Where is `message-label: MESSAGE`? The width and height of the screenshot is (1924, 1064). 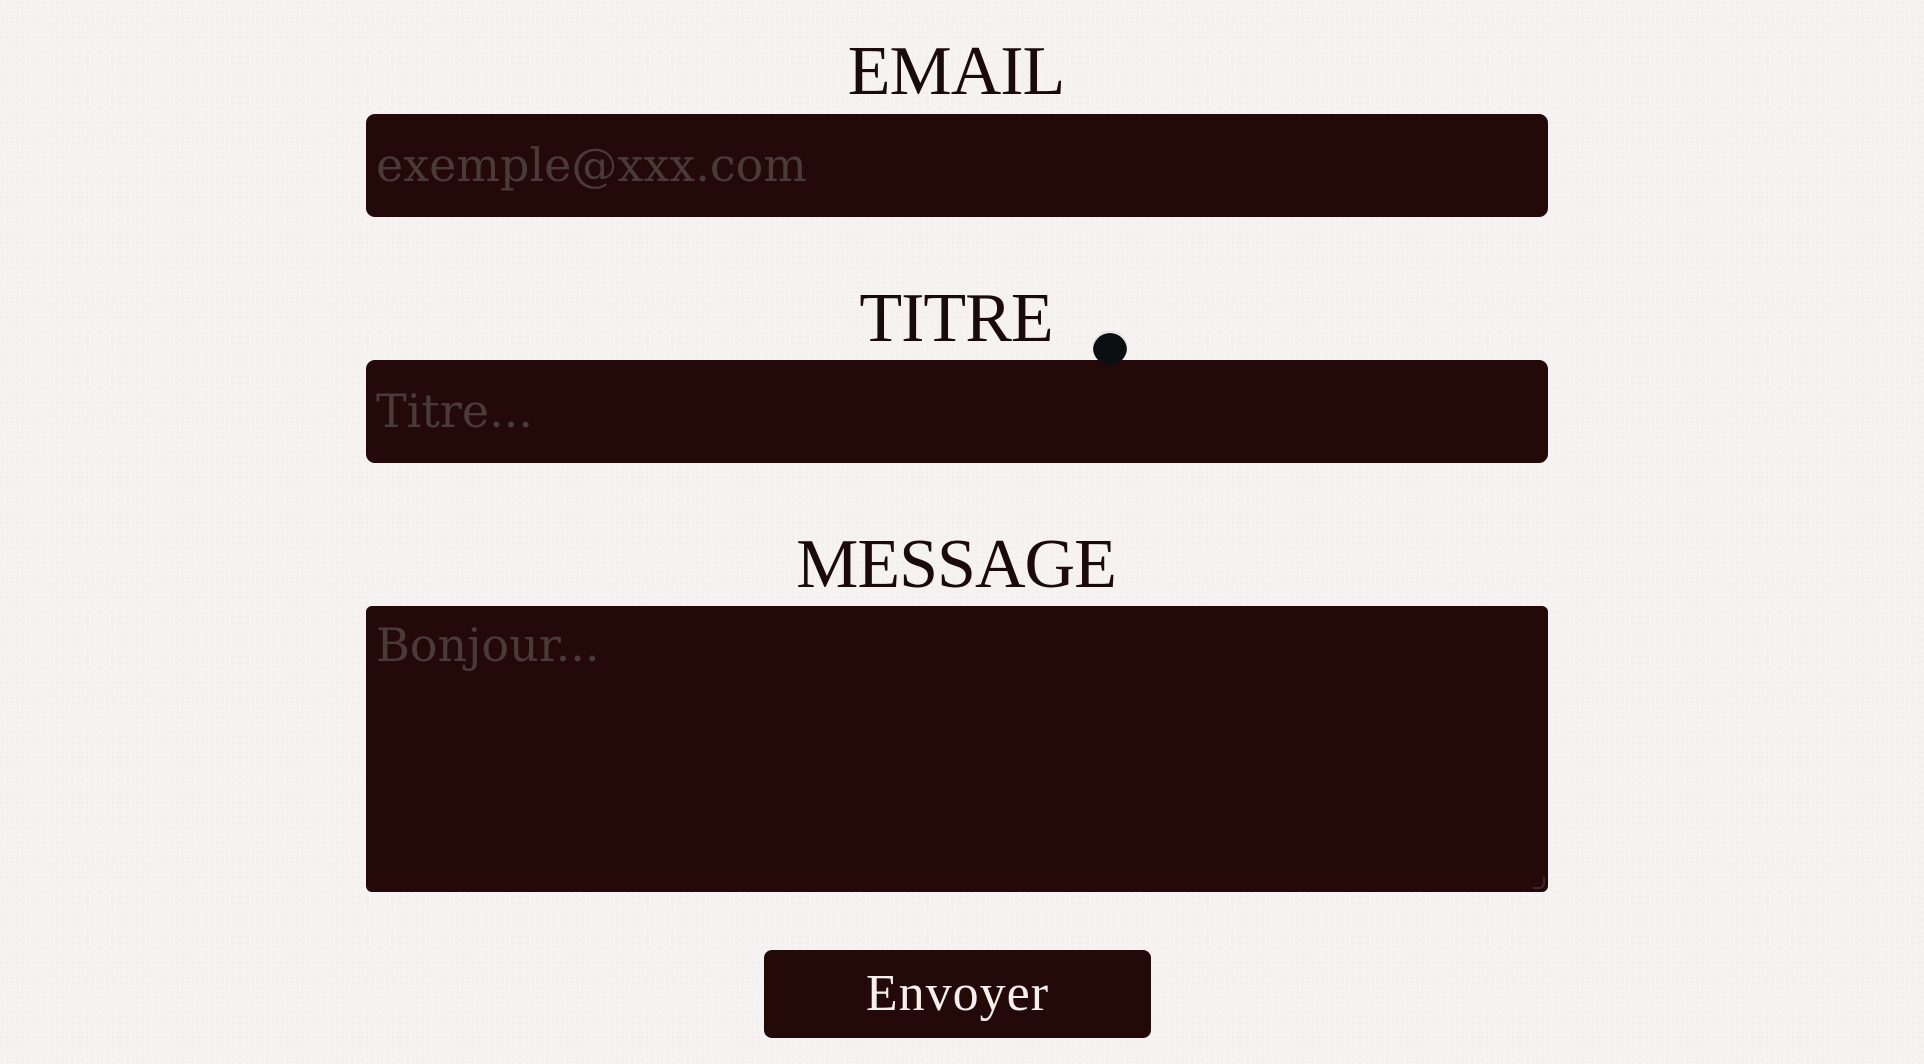 message-label: MESSAGE is located at coordinates (956, 564).